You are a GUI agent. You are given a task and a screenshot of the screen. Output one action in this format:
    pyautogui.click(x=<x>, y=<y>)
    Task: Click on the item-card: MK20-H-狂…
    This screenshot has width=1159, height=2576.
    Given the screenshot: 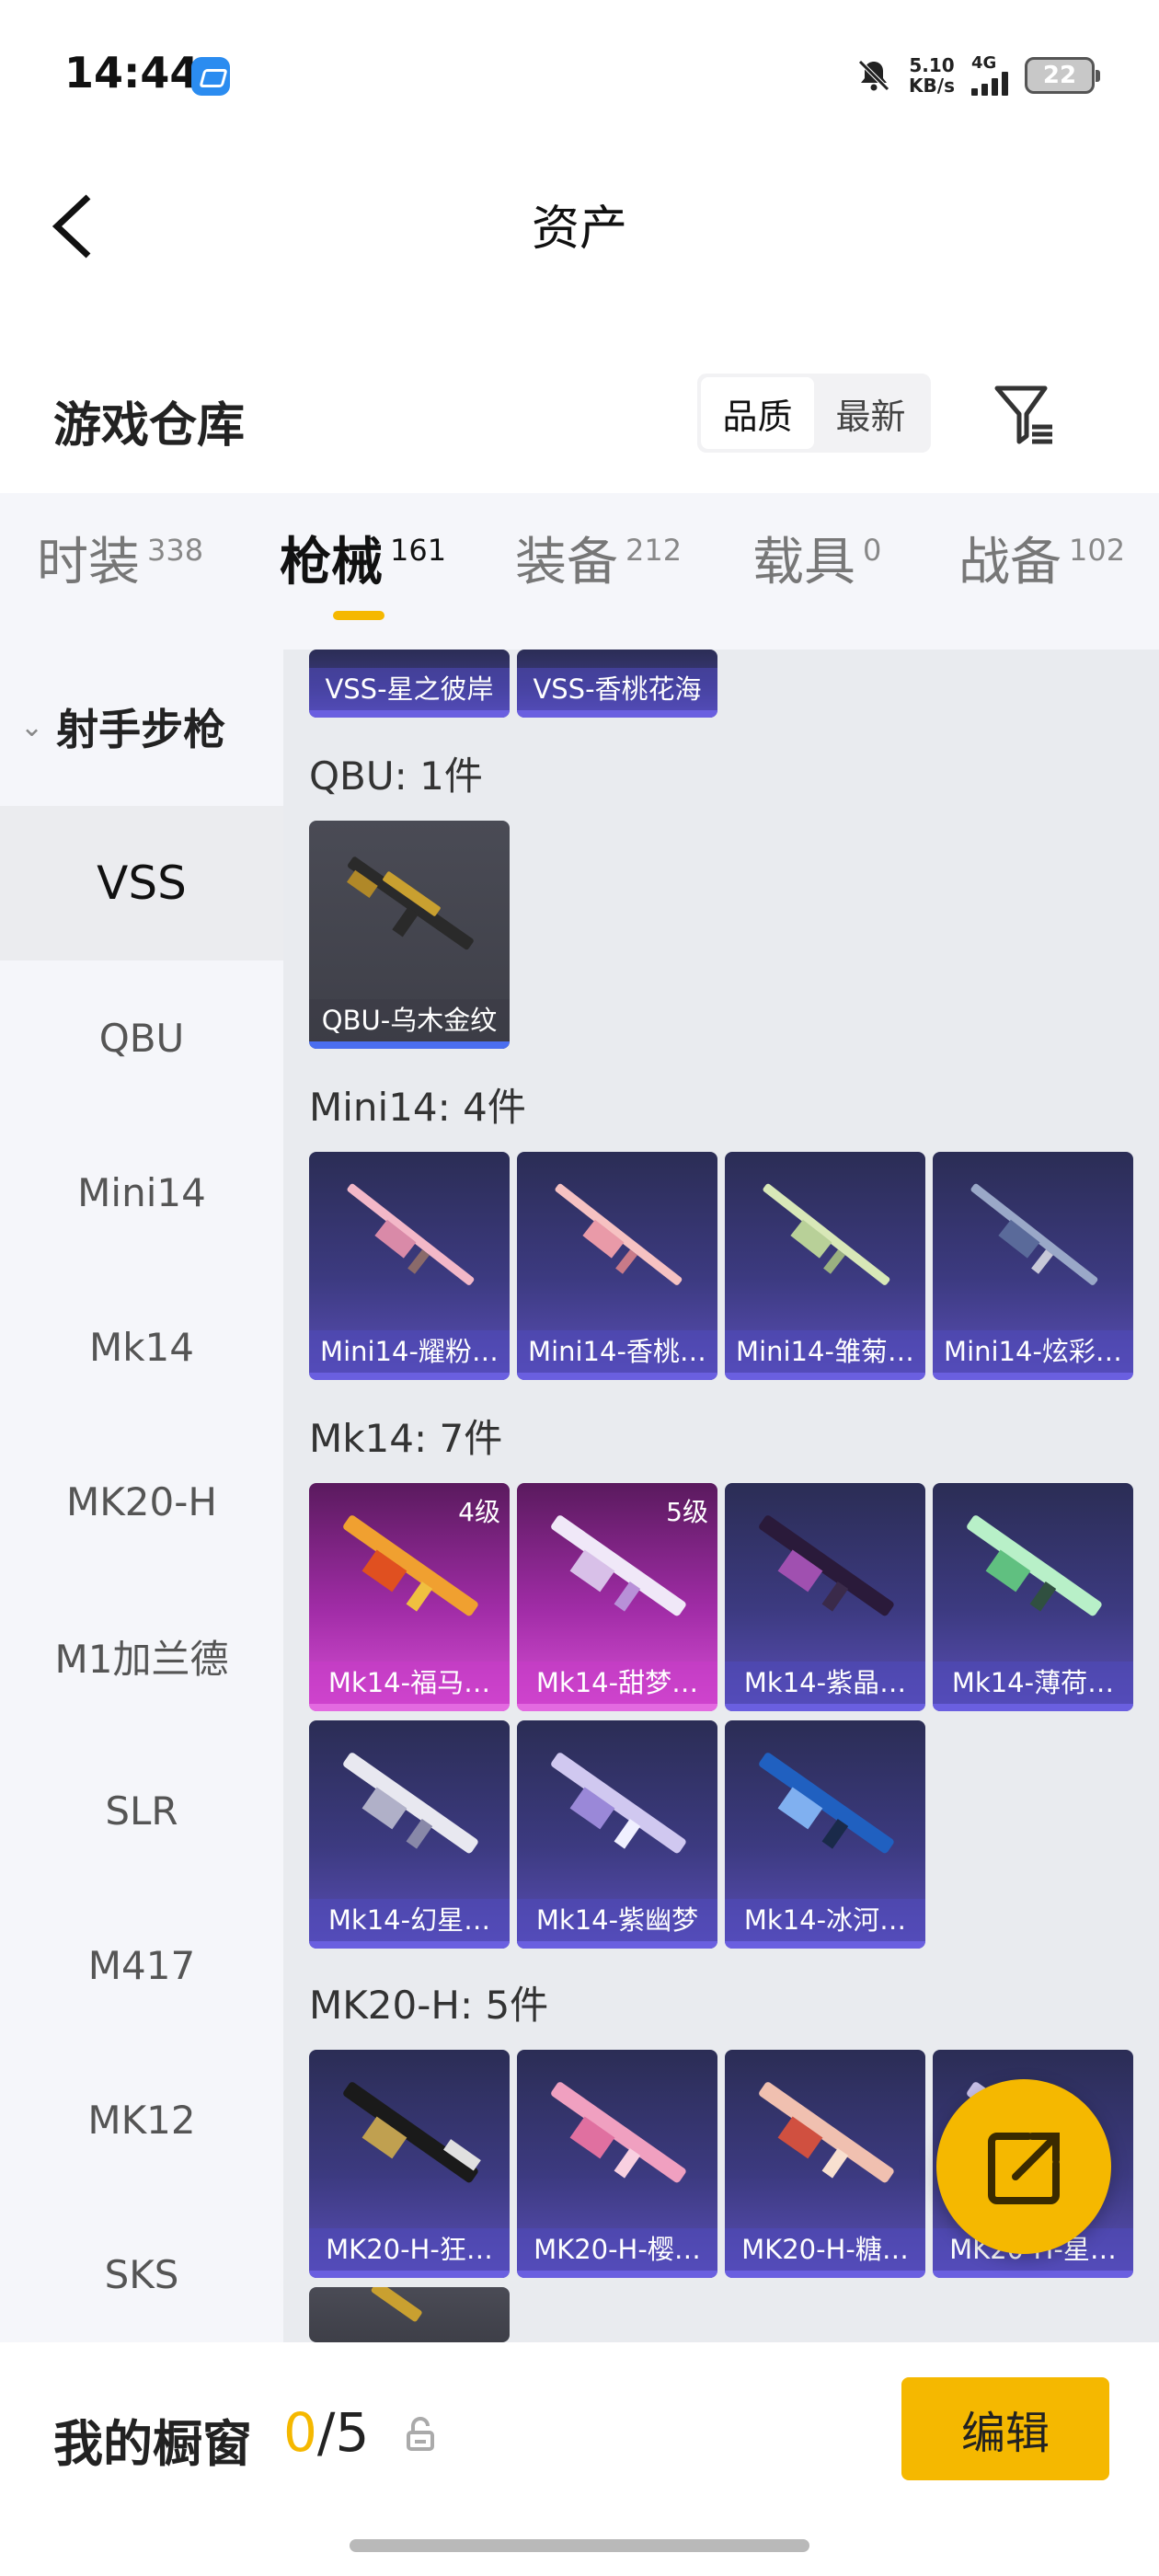 What is the action you would take?
    pyautogui.click(x=409, y=2164)
    